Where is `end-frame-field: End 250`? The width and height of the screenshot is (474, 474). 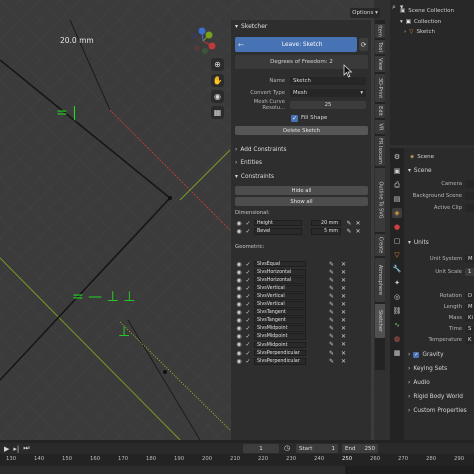
end-frame-field: End 250 is located at coordinates (360, 448).